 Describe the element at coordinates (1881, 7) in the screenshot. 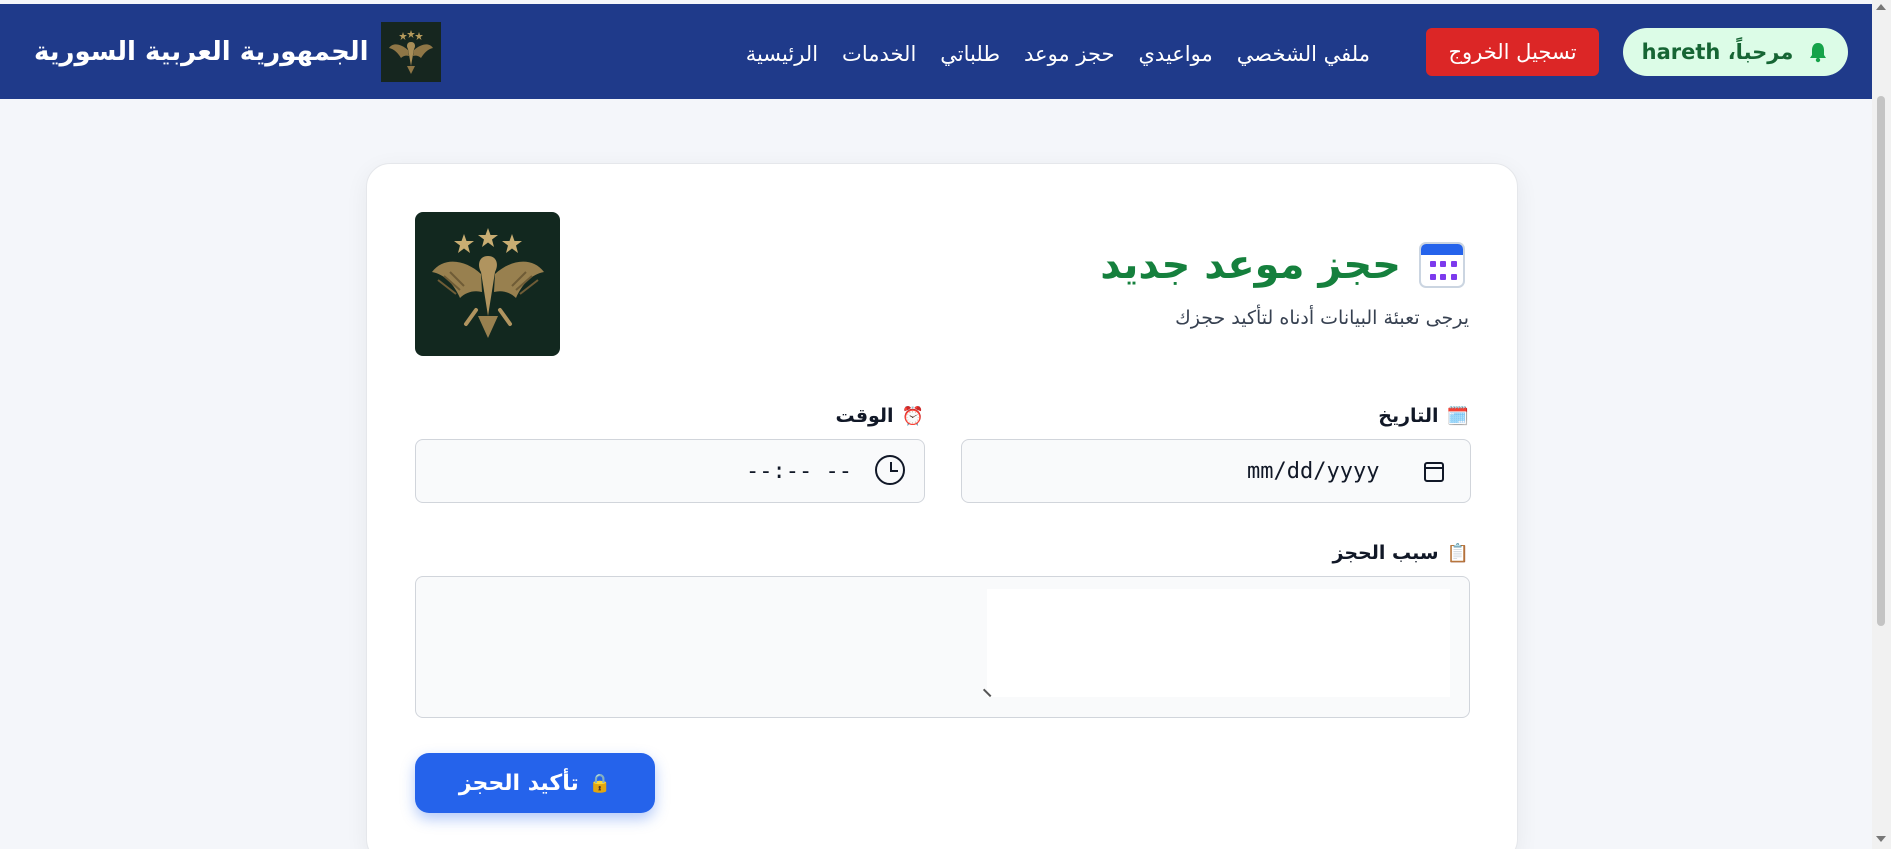

I see `scroll-up-icon` at that location.